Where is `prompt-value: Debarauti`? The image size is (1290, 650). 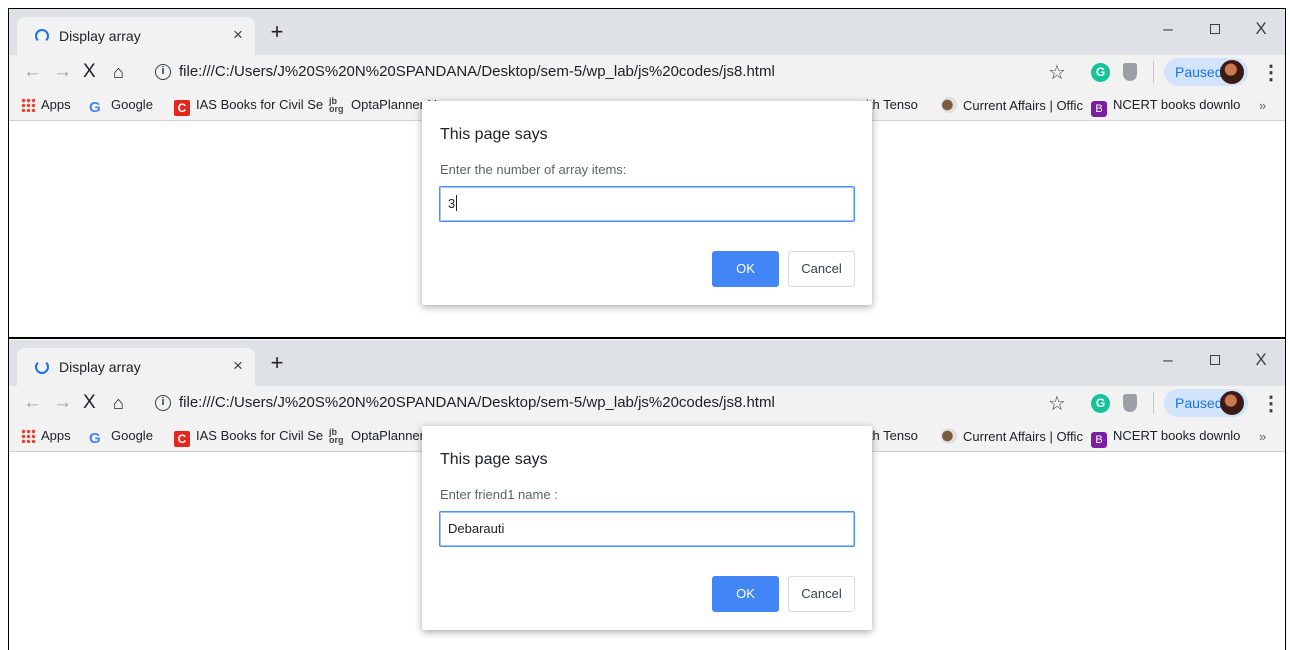 prompt-value: Debarauti is located at coordinates (476, 528).